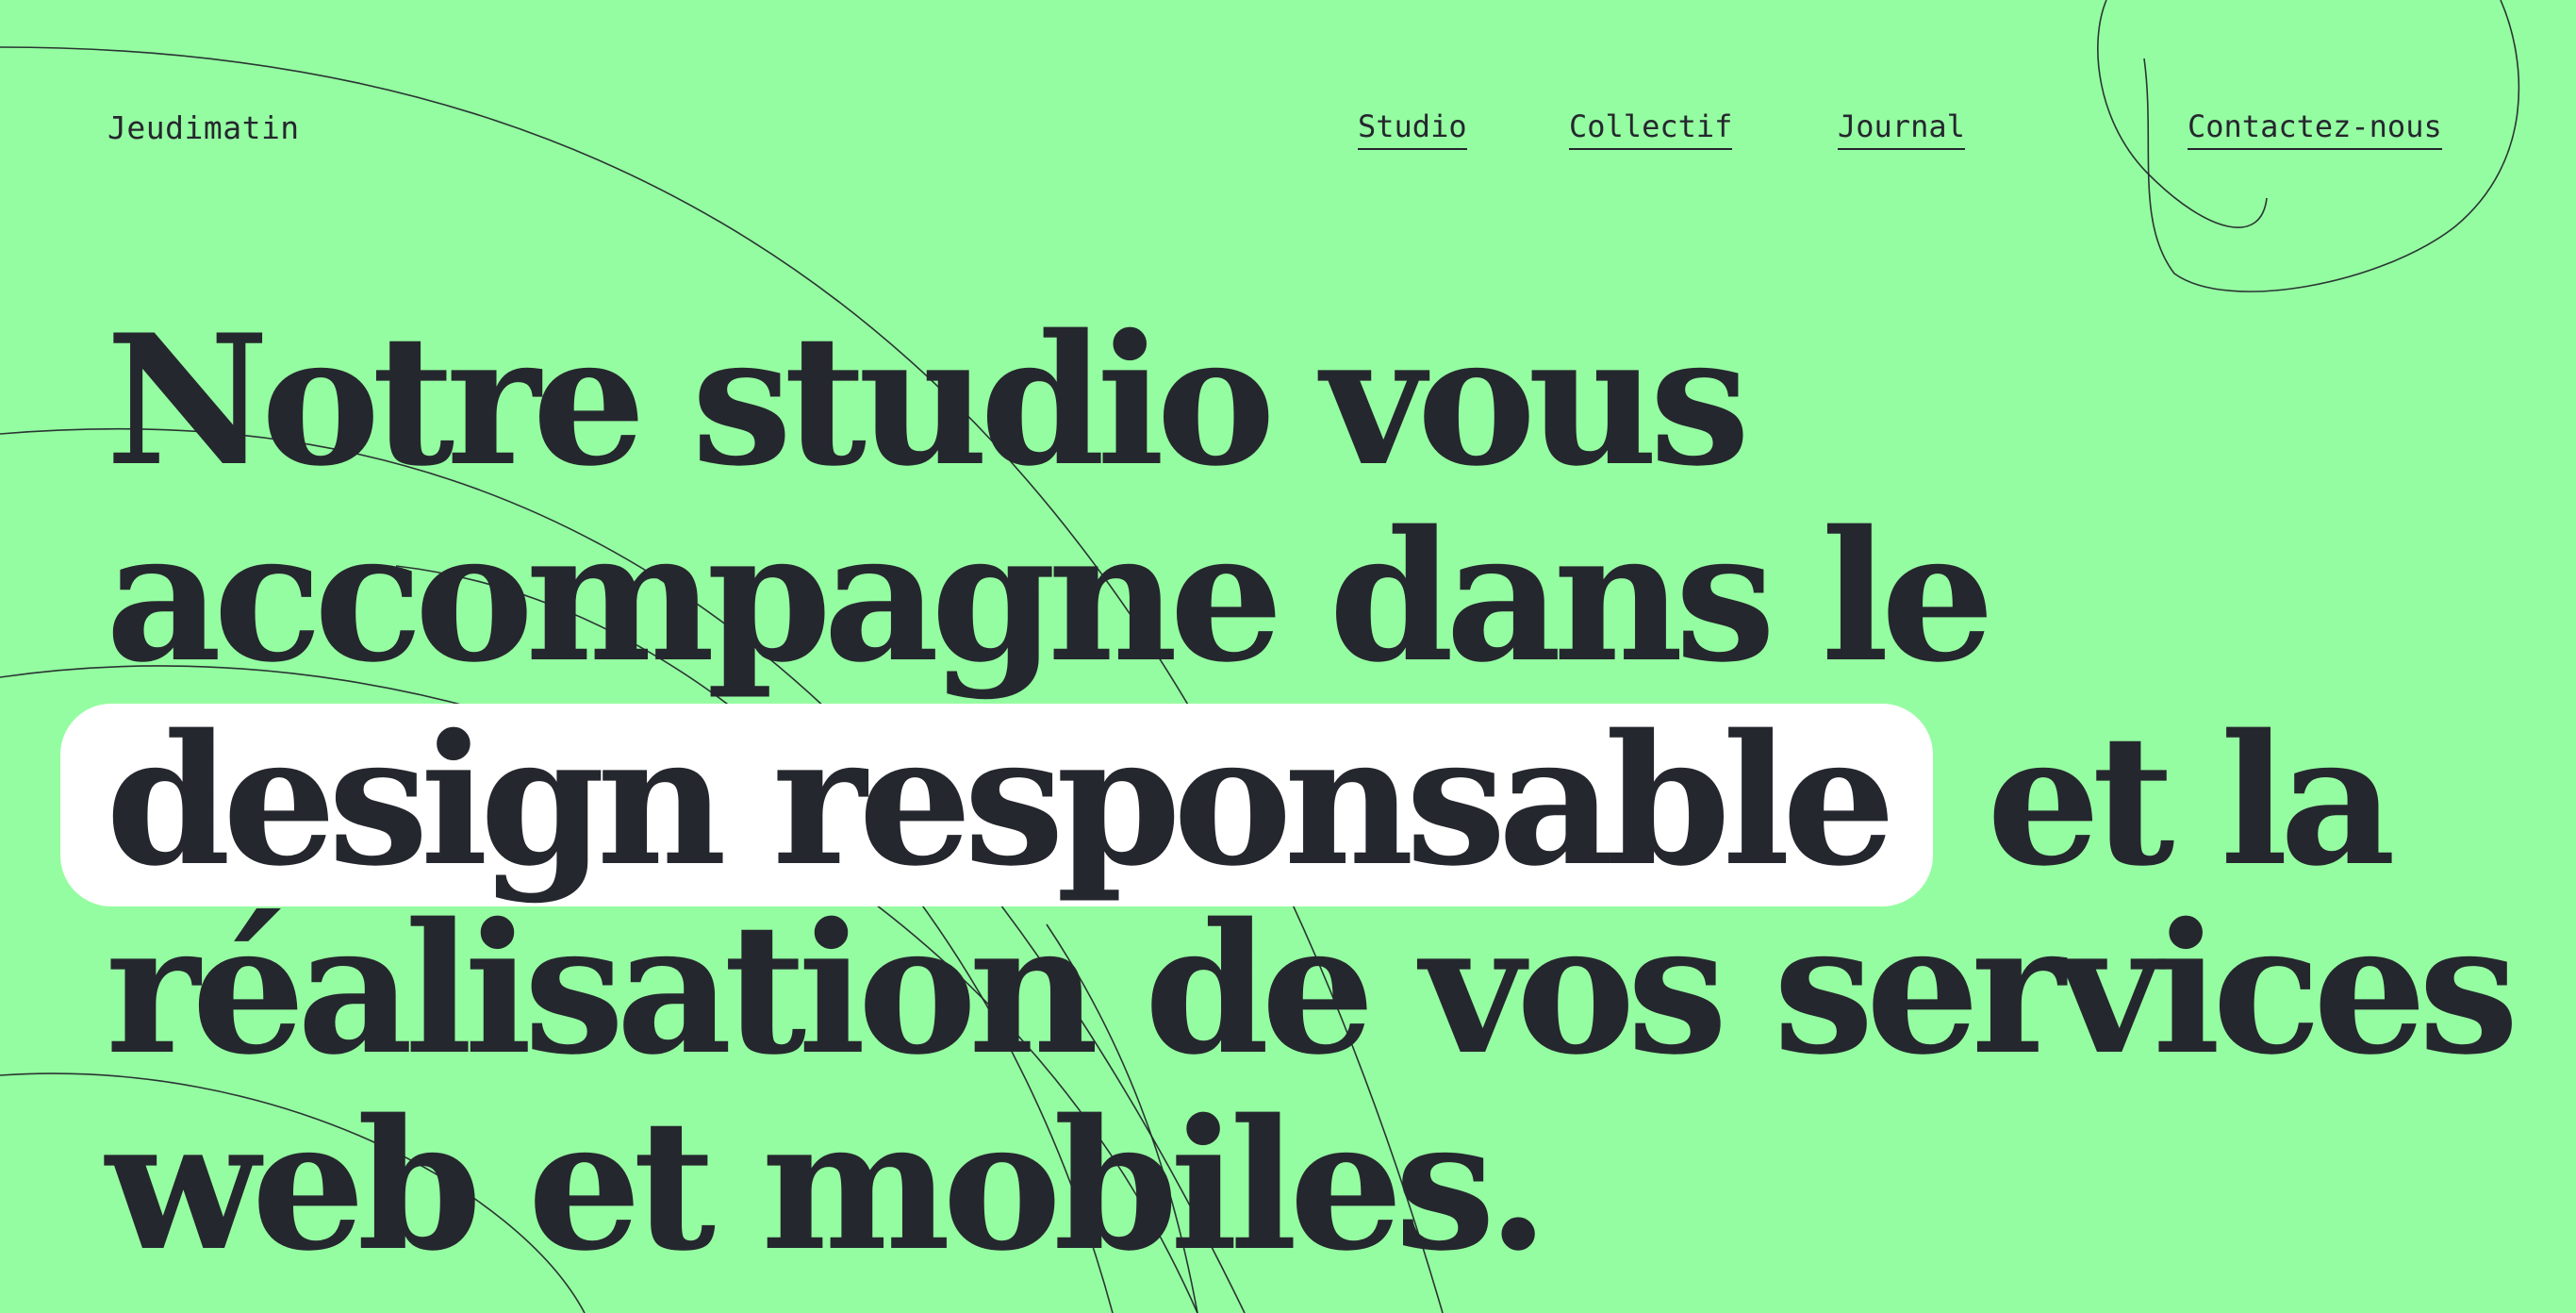 The image size is (2576, 1313). I want to click on nav-link-journal: Journal, so click(1901, 129).